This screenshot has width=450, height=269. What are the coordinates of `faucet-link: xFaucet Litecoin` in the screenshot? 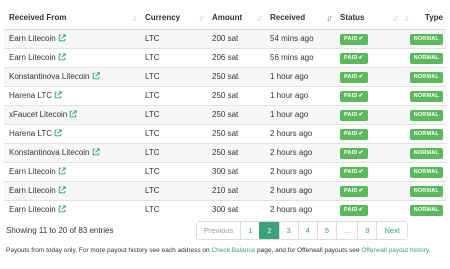 It's located at (38, 114).